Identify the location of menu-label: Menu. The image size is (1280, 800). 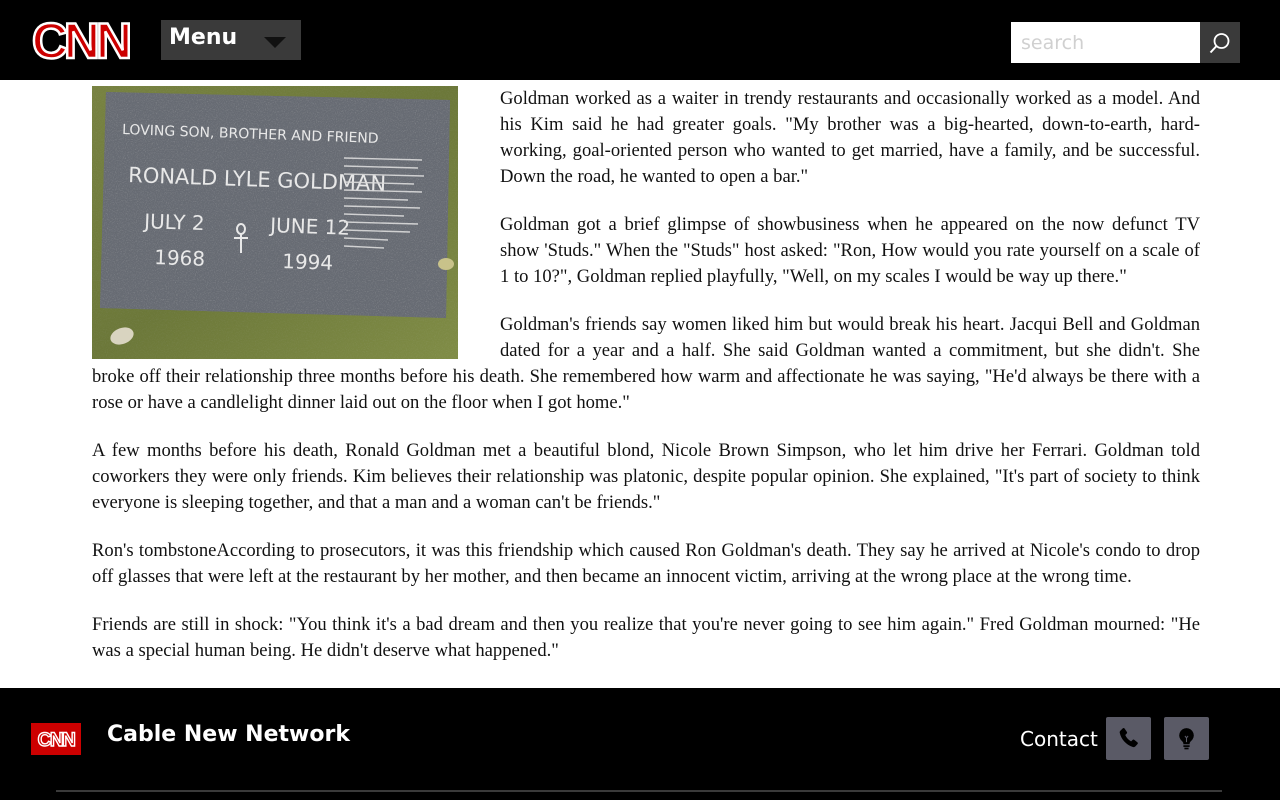
(203, 37).